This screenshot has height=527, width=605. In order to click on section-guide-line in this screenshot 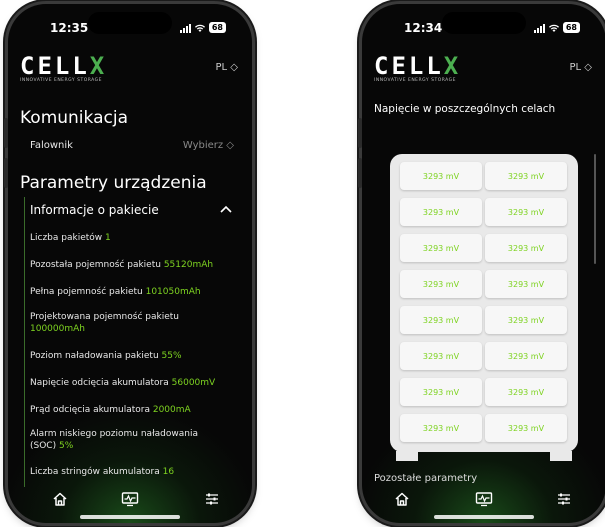, I will do `click(24, 342)`.